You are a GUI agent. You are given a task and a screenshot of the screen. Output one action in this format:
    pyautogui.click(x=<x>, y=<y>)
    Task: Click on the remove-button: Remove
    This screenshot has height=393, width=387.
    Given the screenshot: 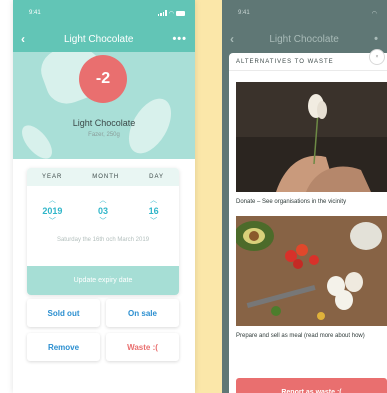 What is the action you would take?
    pyautogui.click(x=63, y=347)
    